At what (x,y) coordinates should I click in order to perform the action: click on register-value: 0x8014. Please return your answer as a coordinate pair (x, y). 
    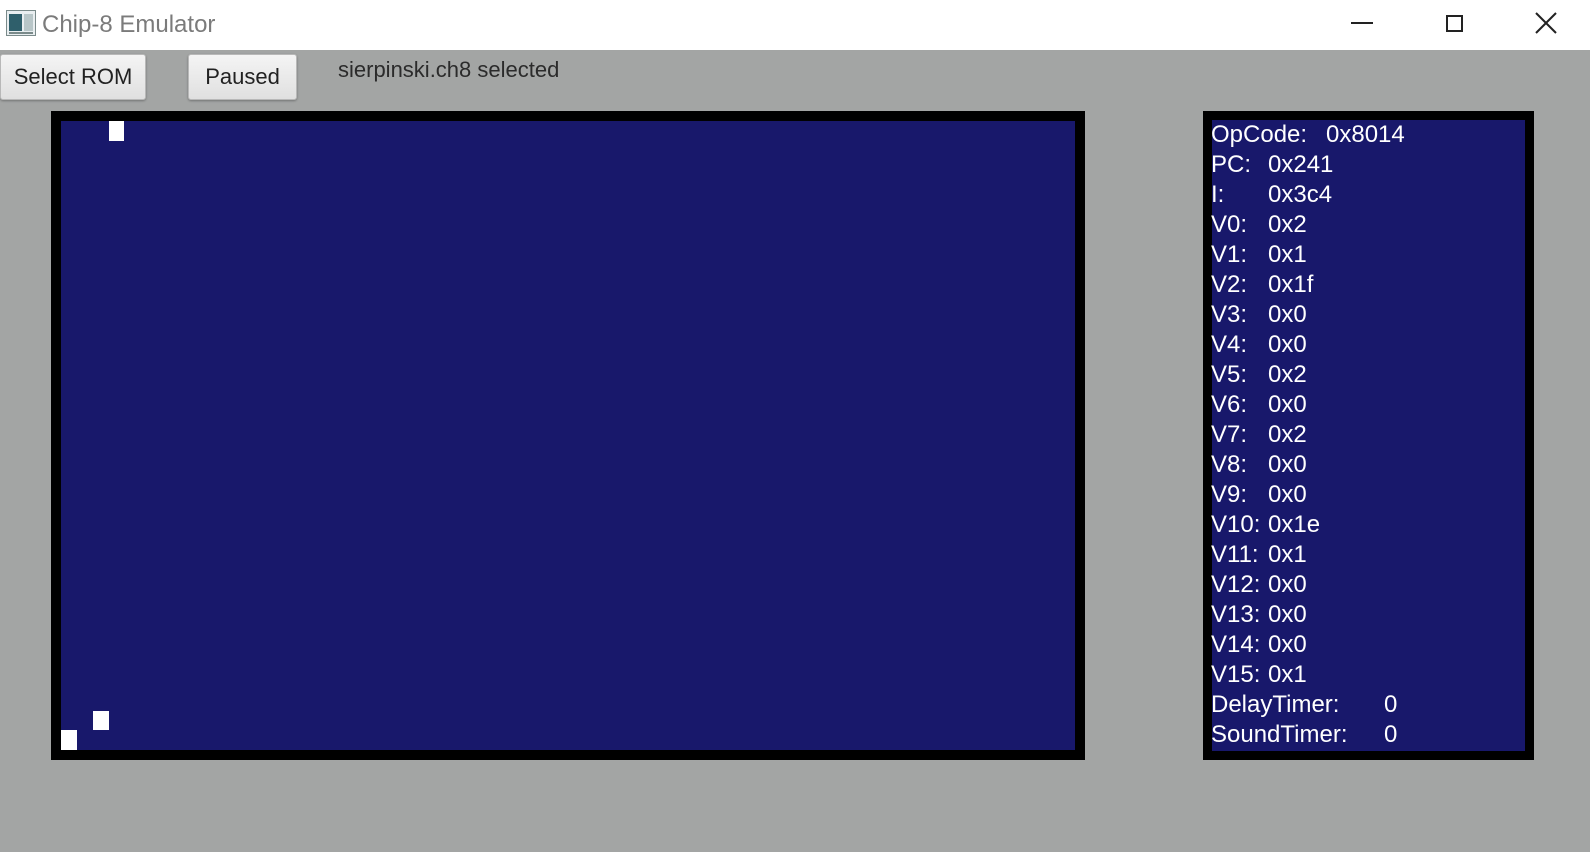
    Looking at the image, I should click on (1365, 134).